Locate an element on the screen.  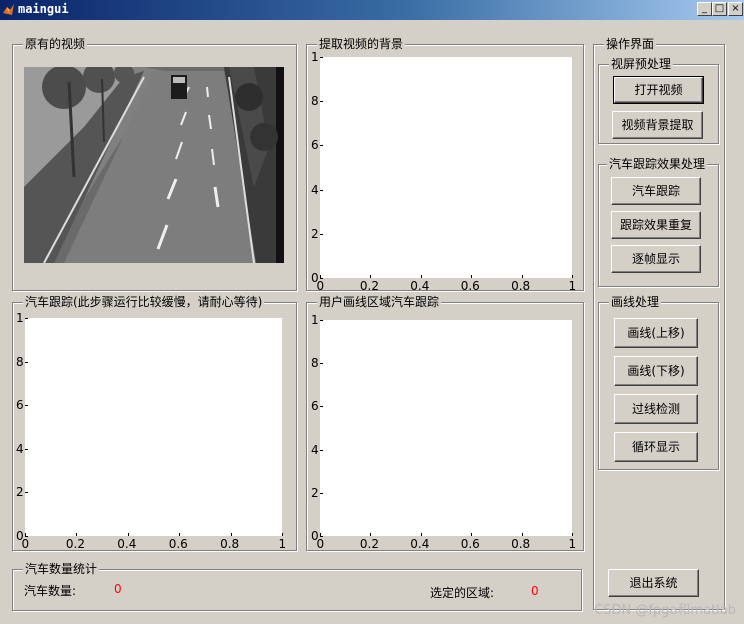
panel-title: 视屏预处理 is located at coordinates (641, 64).